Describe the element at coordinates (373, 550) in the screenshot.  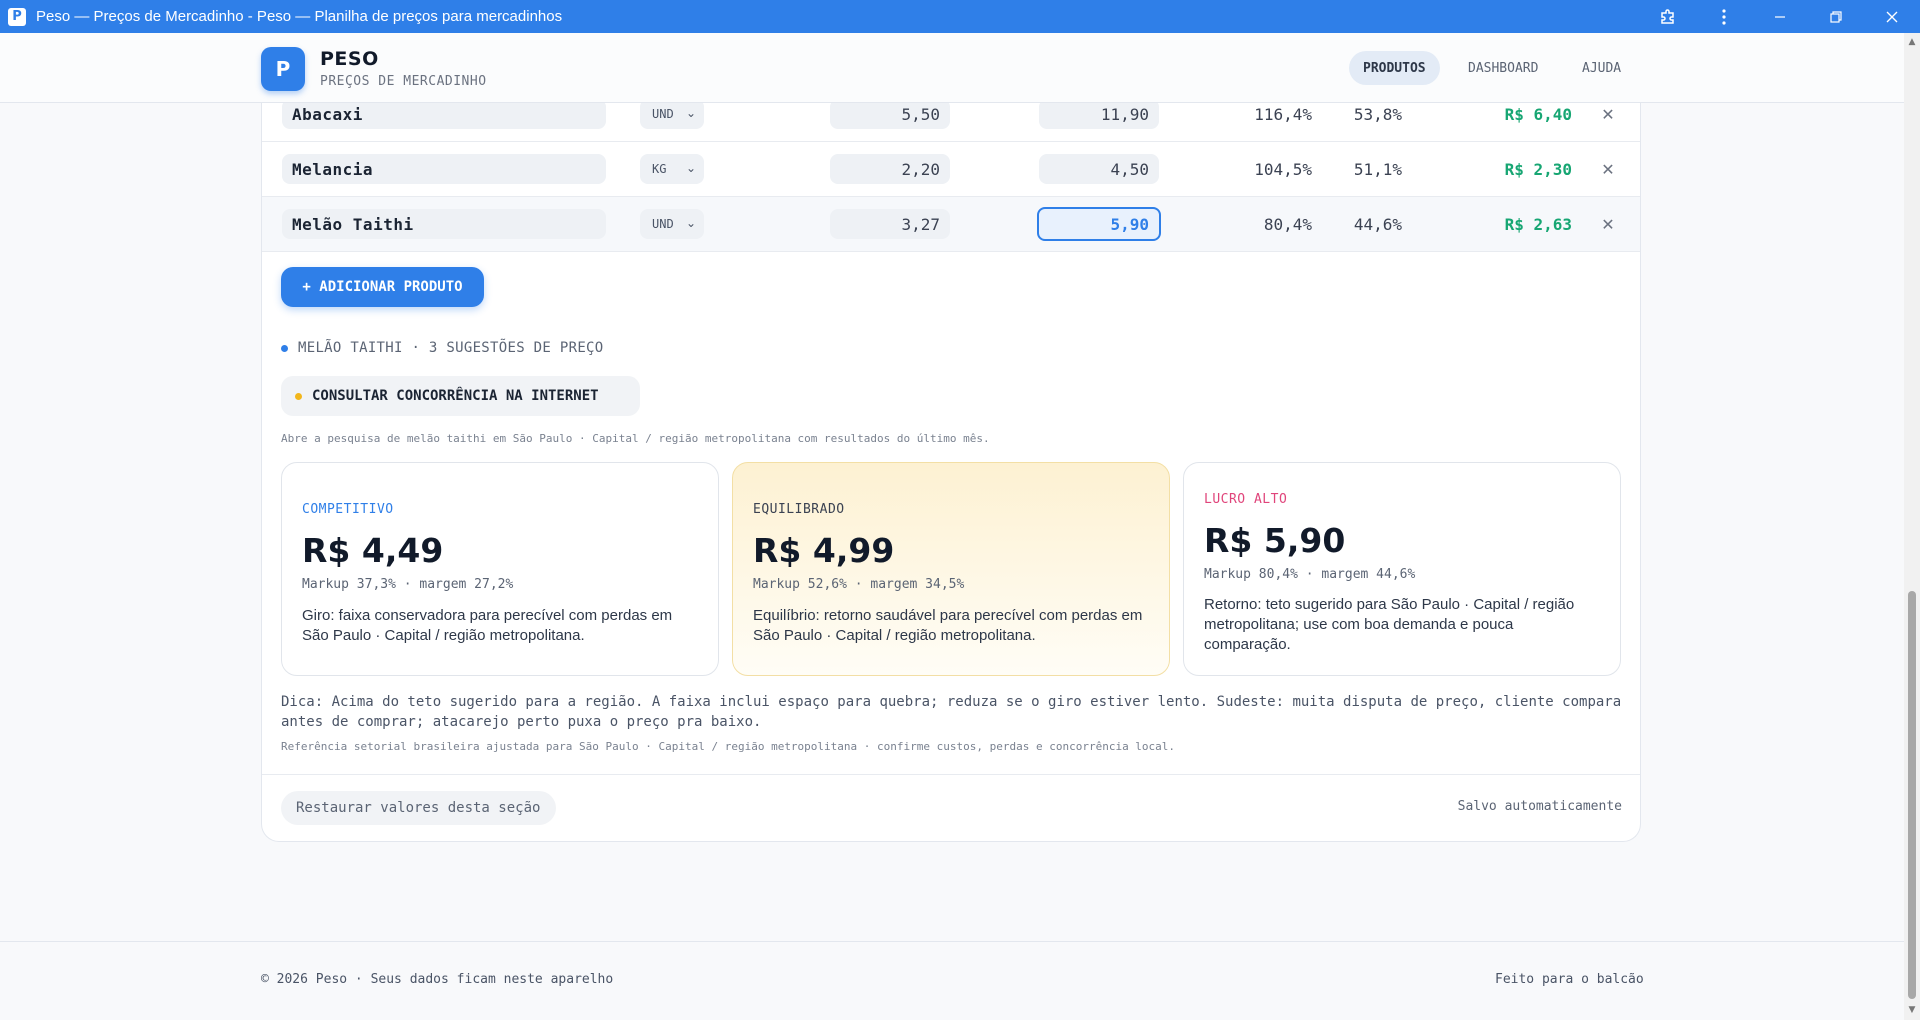
I see `suggestion-price: R$ 4,49` at that location.